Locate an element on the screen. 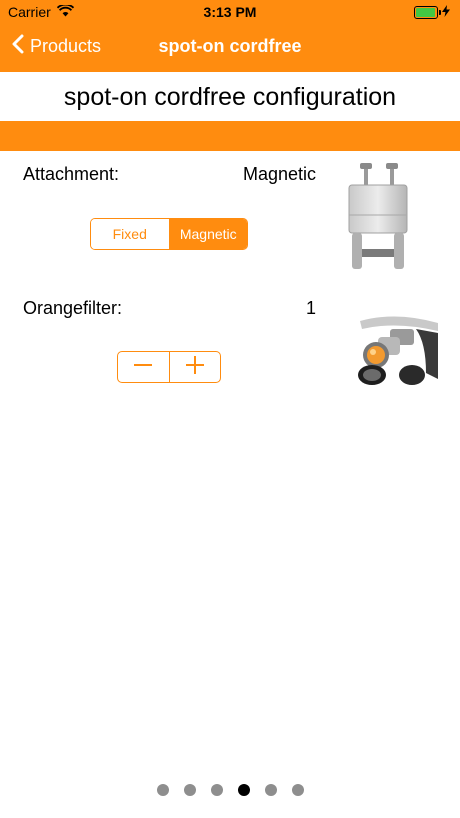  page-indicator is located at coordinates (230, 790).